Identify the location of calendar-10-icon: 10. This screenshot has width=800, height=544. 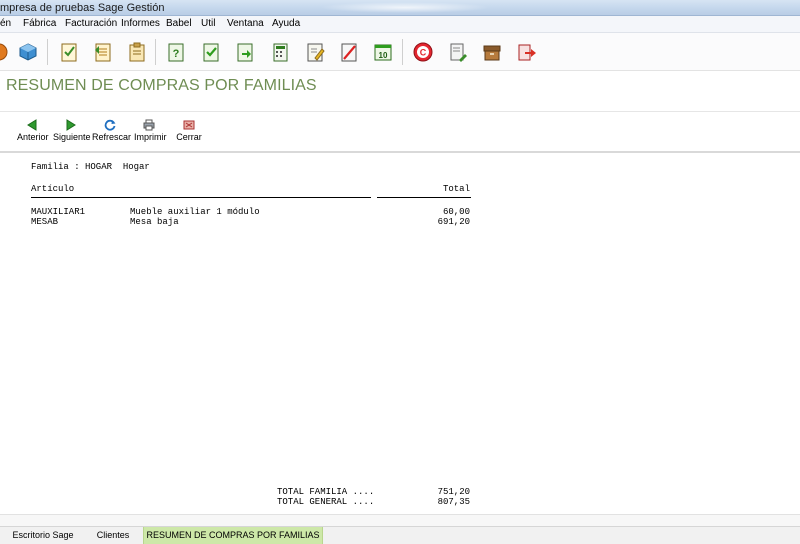
(383, 52).